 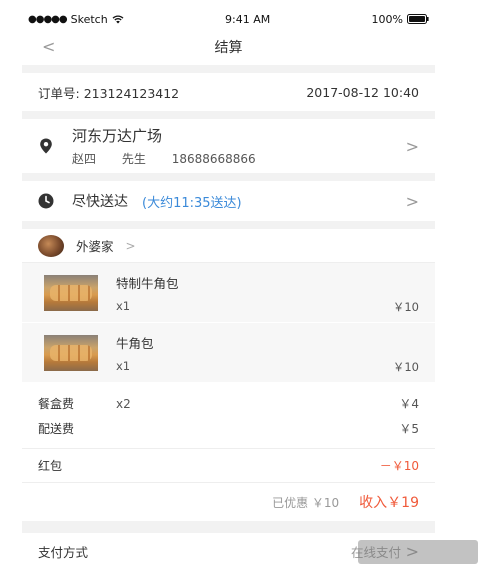 I want to click on shop-row: 外婆家 >, so click(x=228, y=246).